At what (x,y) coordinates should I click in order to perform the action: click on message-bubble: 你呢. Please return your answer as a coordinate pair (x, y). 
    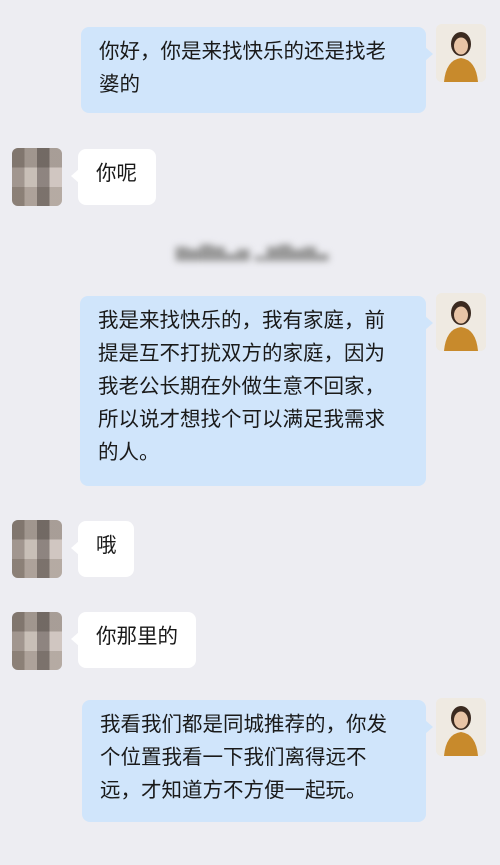
    Looking at the image, I should click on (113, 177).